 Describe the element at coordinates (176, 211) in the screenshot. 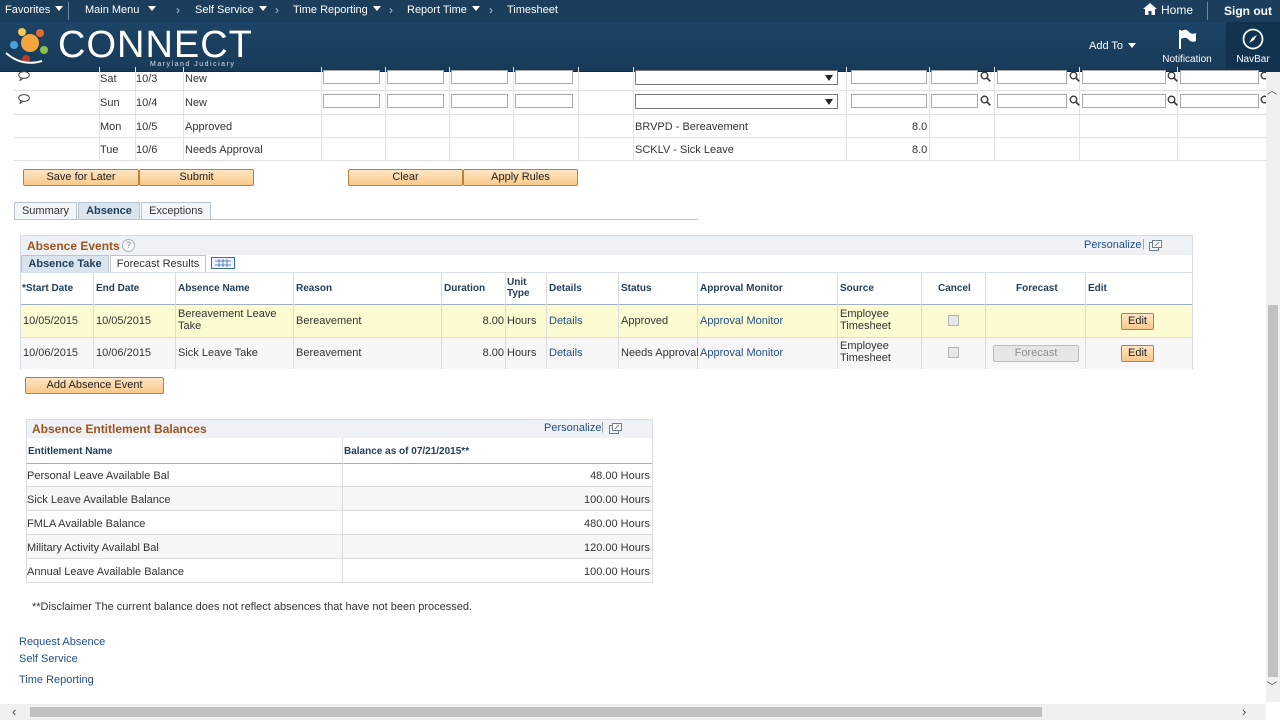

I see `tab-exceptions: Exceptions` at that location.